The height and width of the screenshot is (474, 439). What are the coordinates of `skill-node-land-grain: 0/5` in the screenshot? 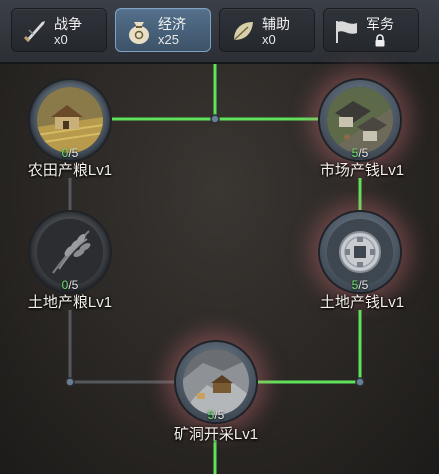 It's located at (70, 252).